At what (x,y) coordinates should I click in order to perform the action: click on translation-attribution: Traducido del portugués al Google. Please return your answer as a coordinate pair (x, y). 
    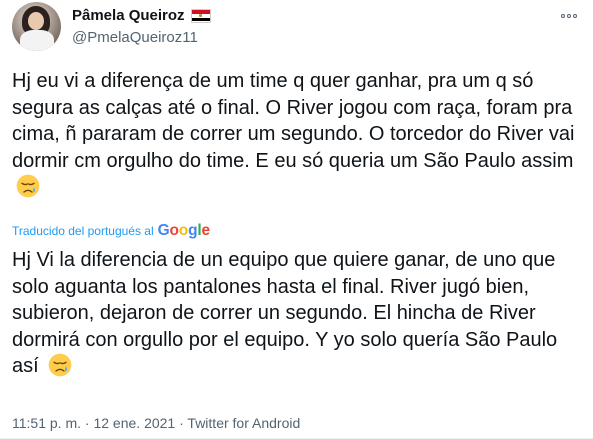
    Looking at the image, I should click on (111, 231).